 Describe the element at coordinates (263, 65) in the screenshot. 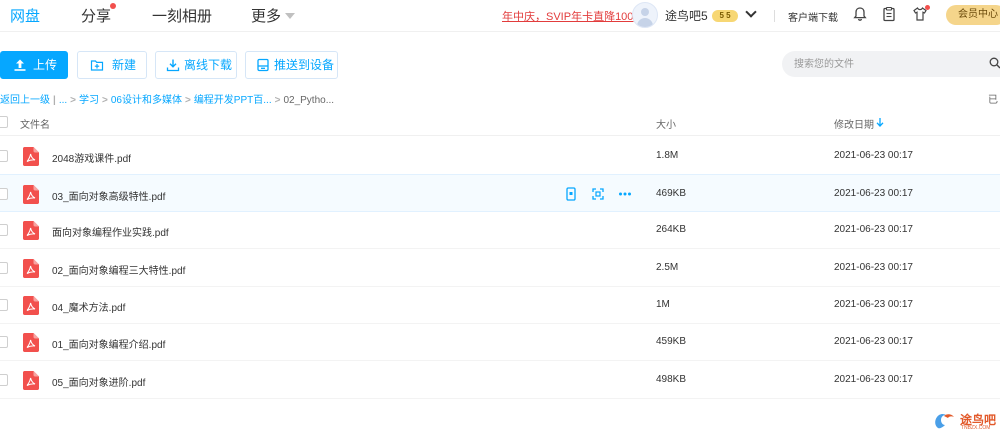

I see `device-icon` at that location.